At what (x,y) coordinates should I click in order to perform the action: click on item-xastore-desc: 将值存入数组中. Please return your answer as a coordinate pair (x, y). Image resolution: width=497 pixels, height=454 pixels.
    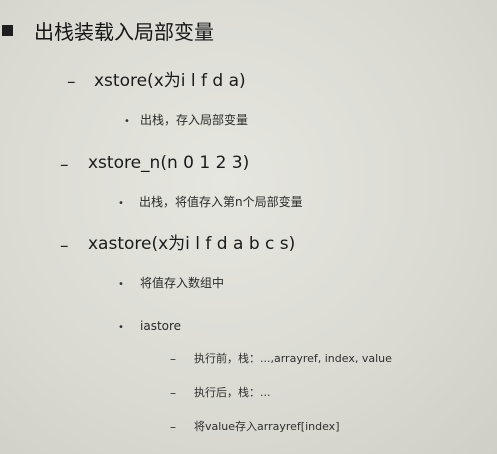
    Looking at the image, I should click on (182, 283).